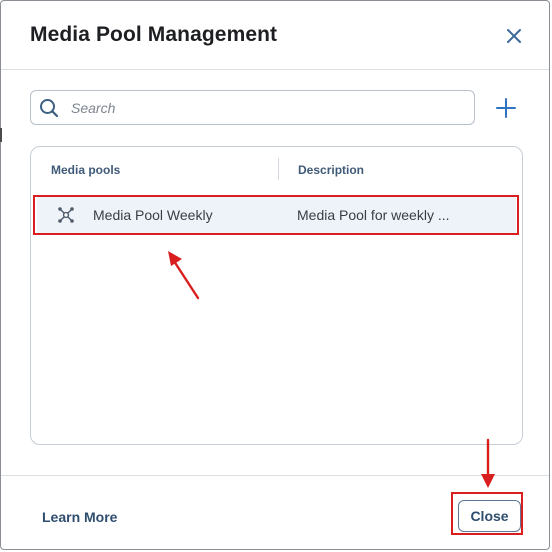 This screenshot has width=552, height=552. I want to click on search-icon, so click(49, 108).